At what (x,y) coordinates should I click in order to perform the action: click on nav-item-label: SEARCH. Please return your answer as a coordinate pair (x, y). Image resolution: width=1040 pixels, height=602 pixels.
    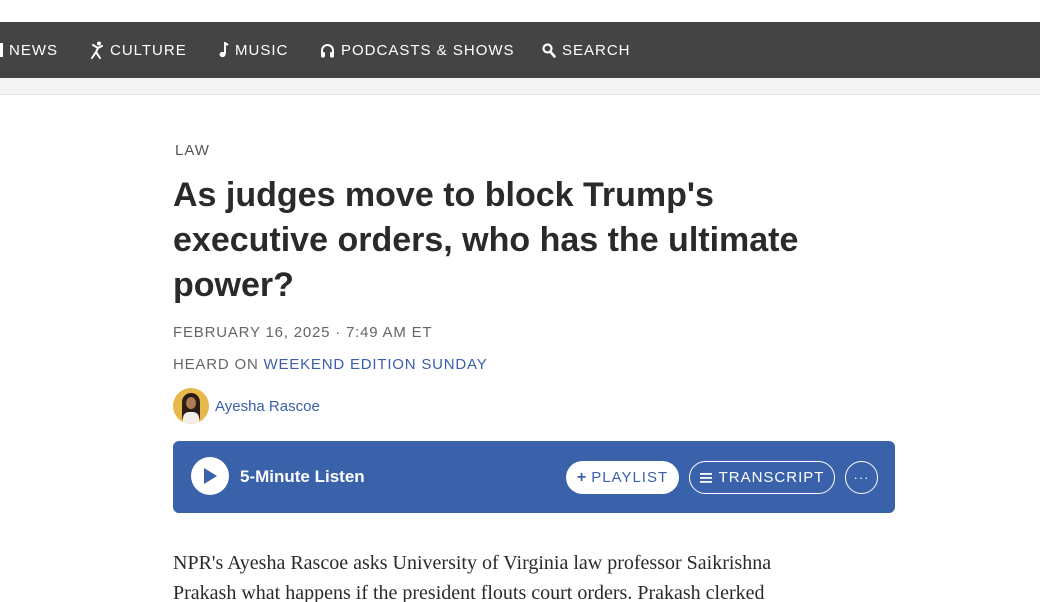
    Looking at the image, I should click on (596, 50).